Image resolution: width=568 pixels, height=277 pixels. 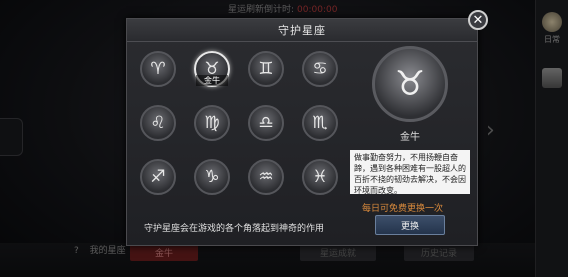 I want to click on zodiac-selected-label: 金牛, so click(x=212, y=80).